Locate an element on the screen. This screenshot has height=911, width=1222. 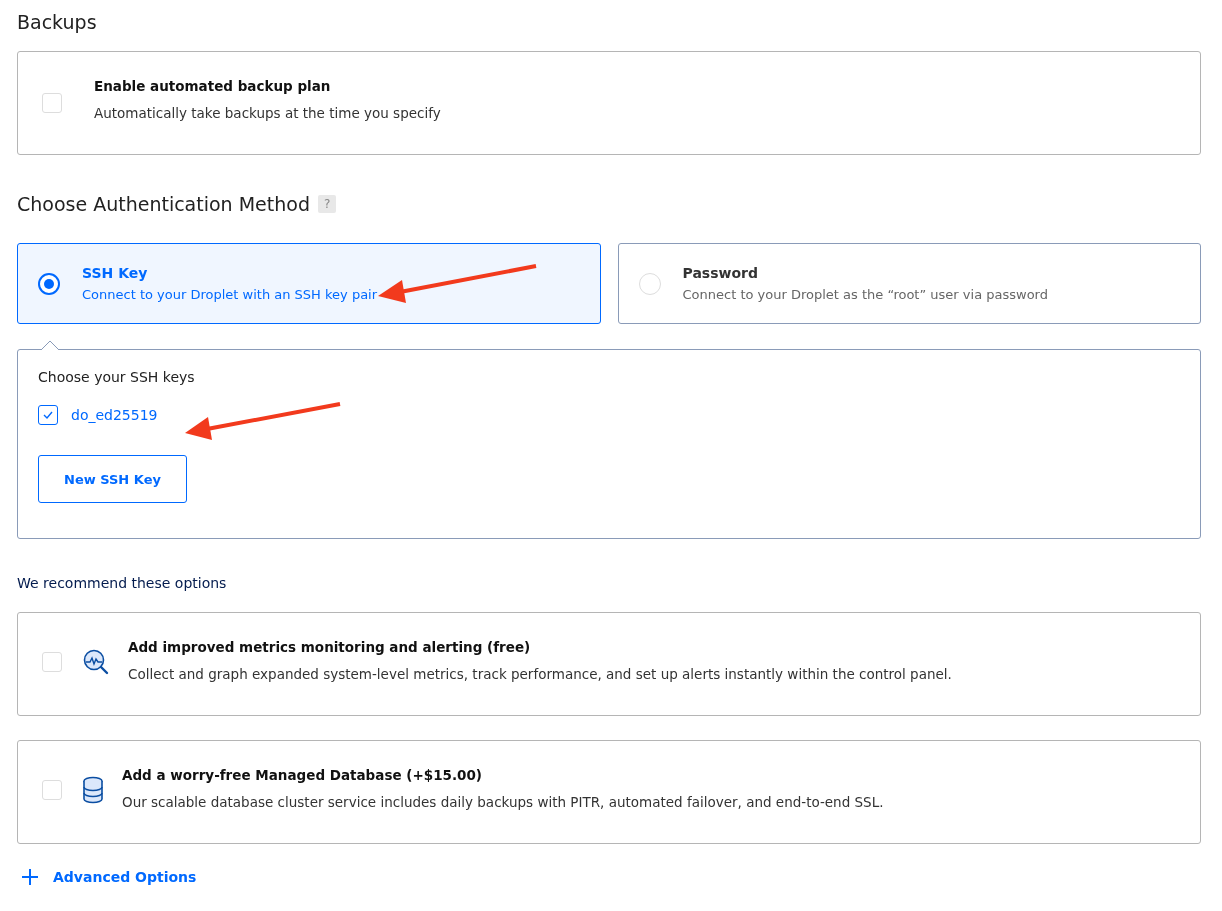
option-description: Automatically take backups at the time you specify is located at coordinates (267, 113).